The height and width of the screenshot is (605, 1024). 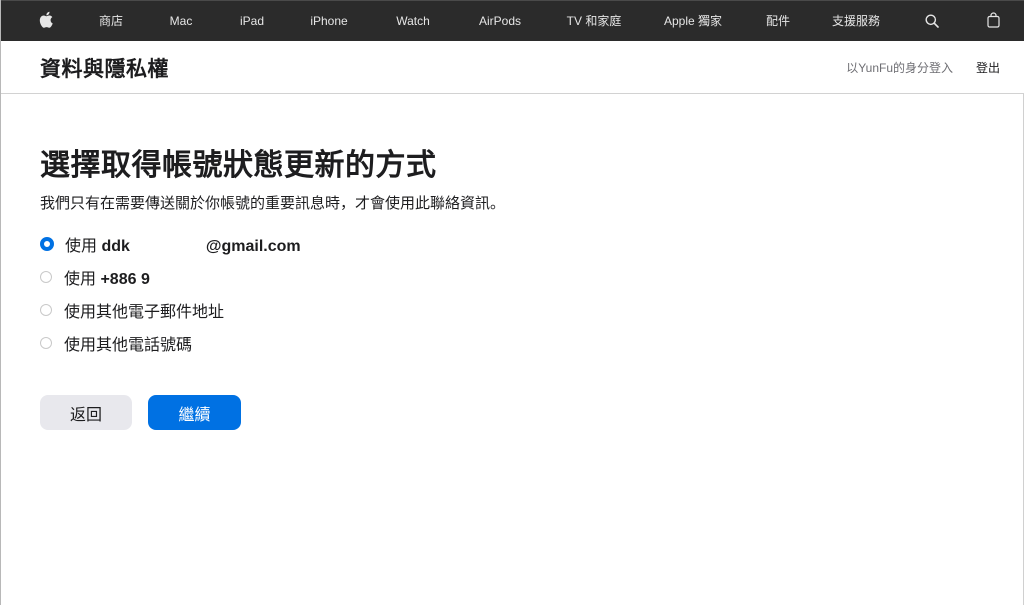 What do you see at coordinates (152, 277) in the screenshot?
I see `option-label: 使用 +886 9` at bounding box center [152, 277].